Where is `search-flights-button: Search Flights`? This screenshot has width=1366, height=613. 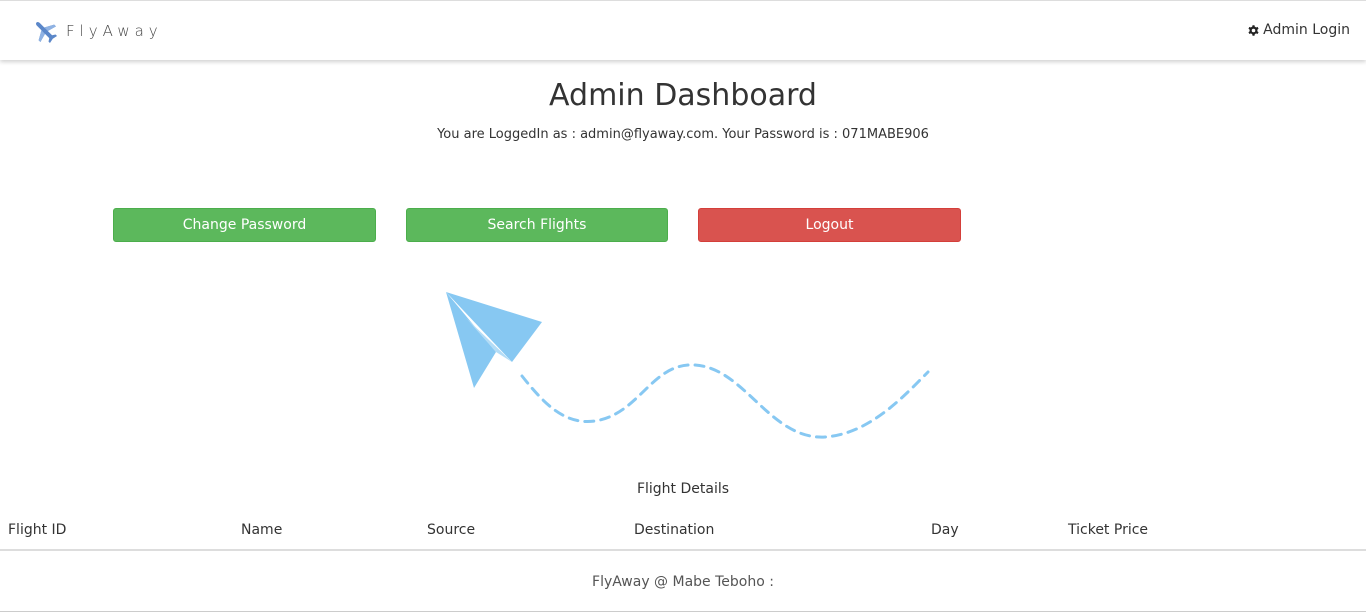
search-flights-button: Search Flights is located at coordinates (537, 225).